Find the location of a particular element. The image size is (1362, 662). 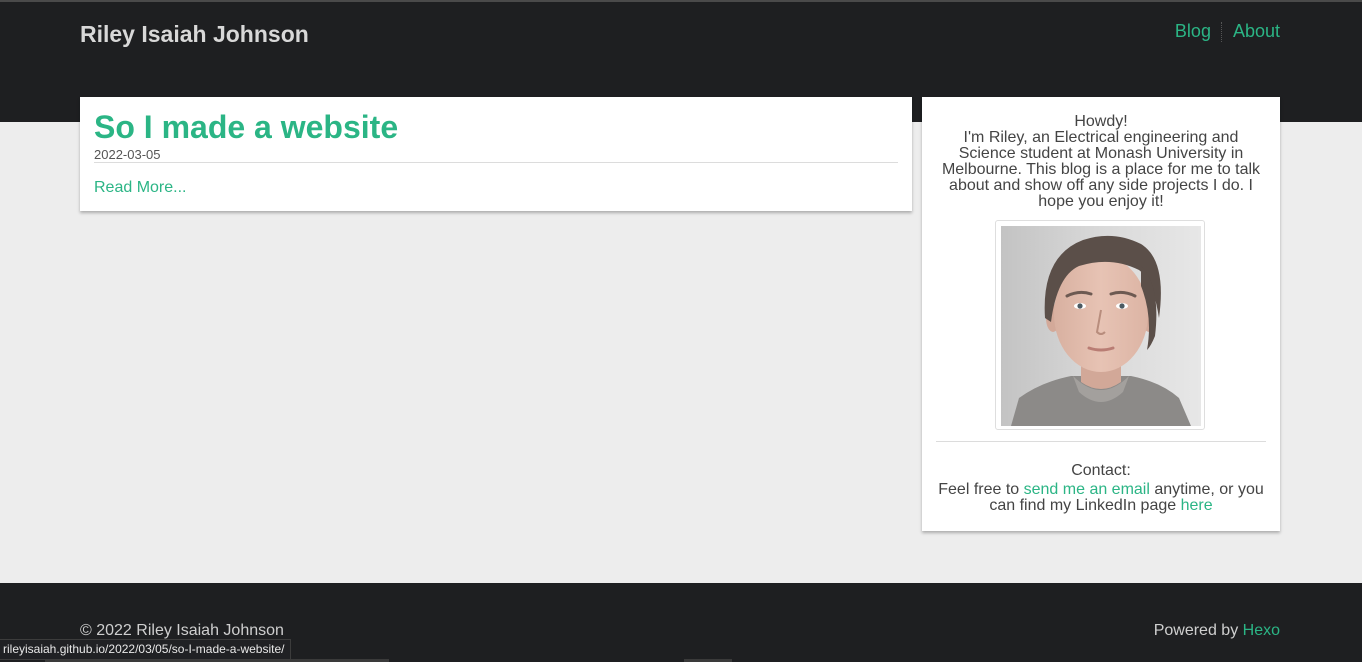

nav-link-blog: Blog is located at coordinates (1193, 31).